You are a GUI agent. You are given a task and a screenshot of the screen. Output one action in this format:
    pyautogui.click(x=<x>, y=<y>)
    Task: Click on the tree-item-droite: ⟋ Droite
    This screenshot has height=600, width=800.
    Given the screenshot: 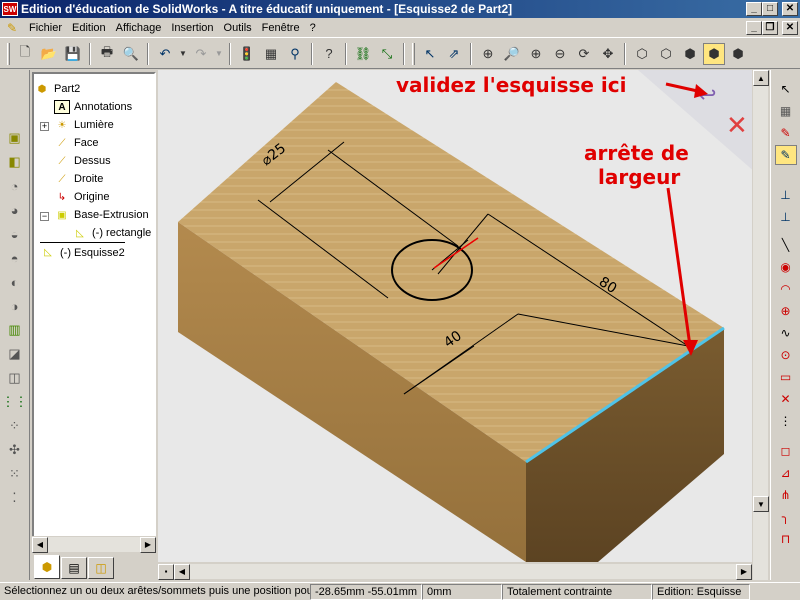 What is the action you would take?
    pyautogui.click(x=79, y=179)
    